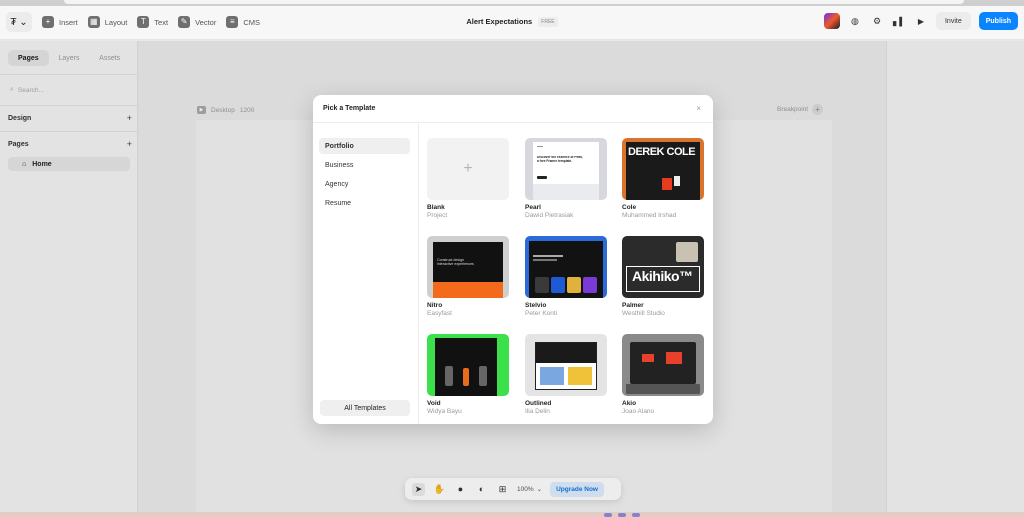 This screenshot has width=1024, height=517. I want to click on plus-icon: +, so click(468, 168).